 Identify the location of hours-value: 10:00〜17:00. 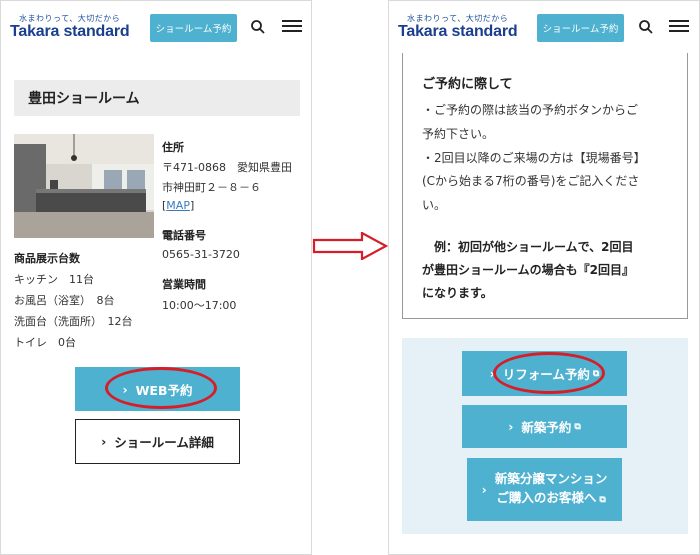
(199, 305).